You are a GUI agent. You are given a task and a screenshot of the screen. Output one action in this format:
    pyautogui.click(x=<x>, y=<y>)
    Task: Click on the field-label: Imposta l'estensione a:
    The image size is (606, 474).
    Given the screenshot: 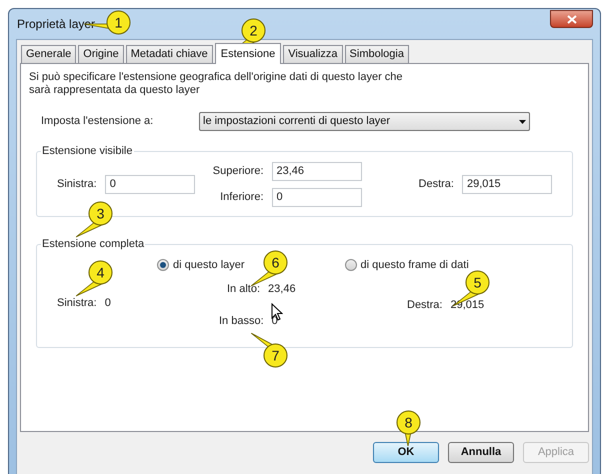 What is the action you would take?
    pyautogui.click(x=97, y=122)
    